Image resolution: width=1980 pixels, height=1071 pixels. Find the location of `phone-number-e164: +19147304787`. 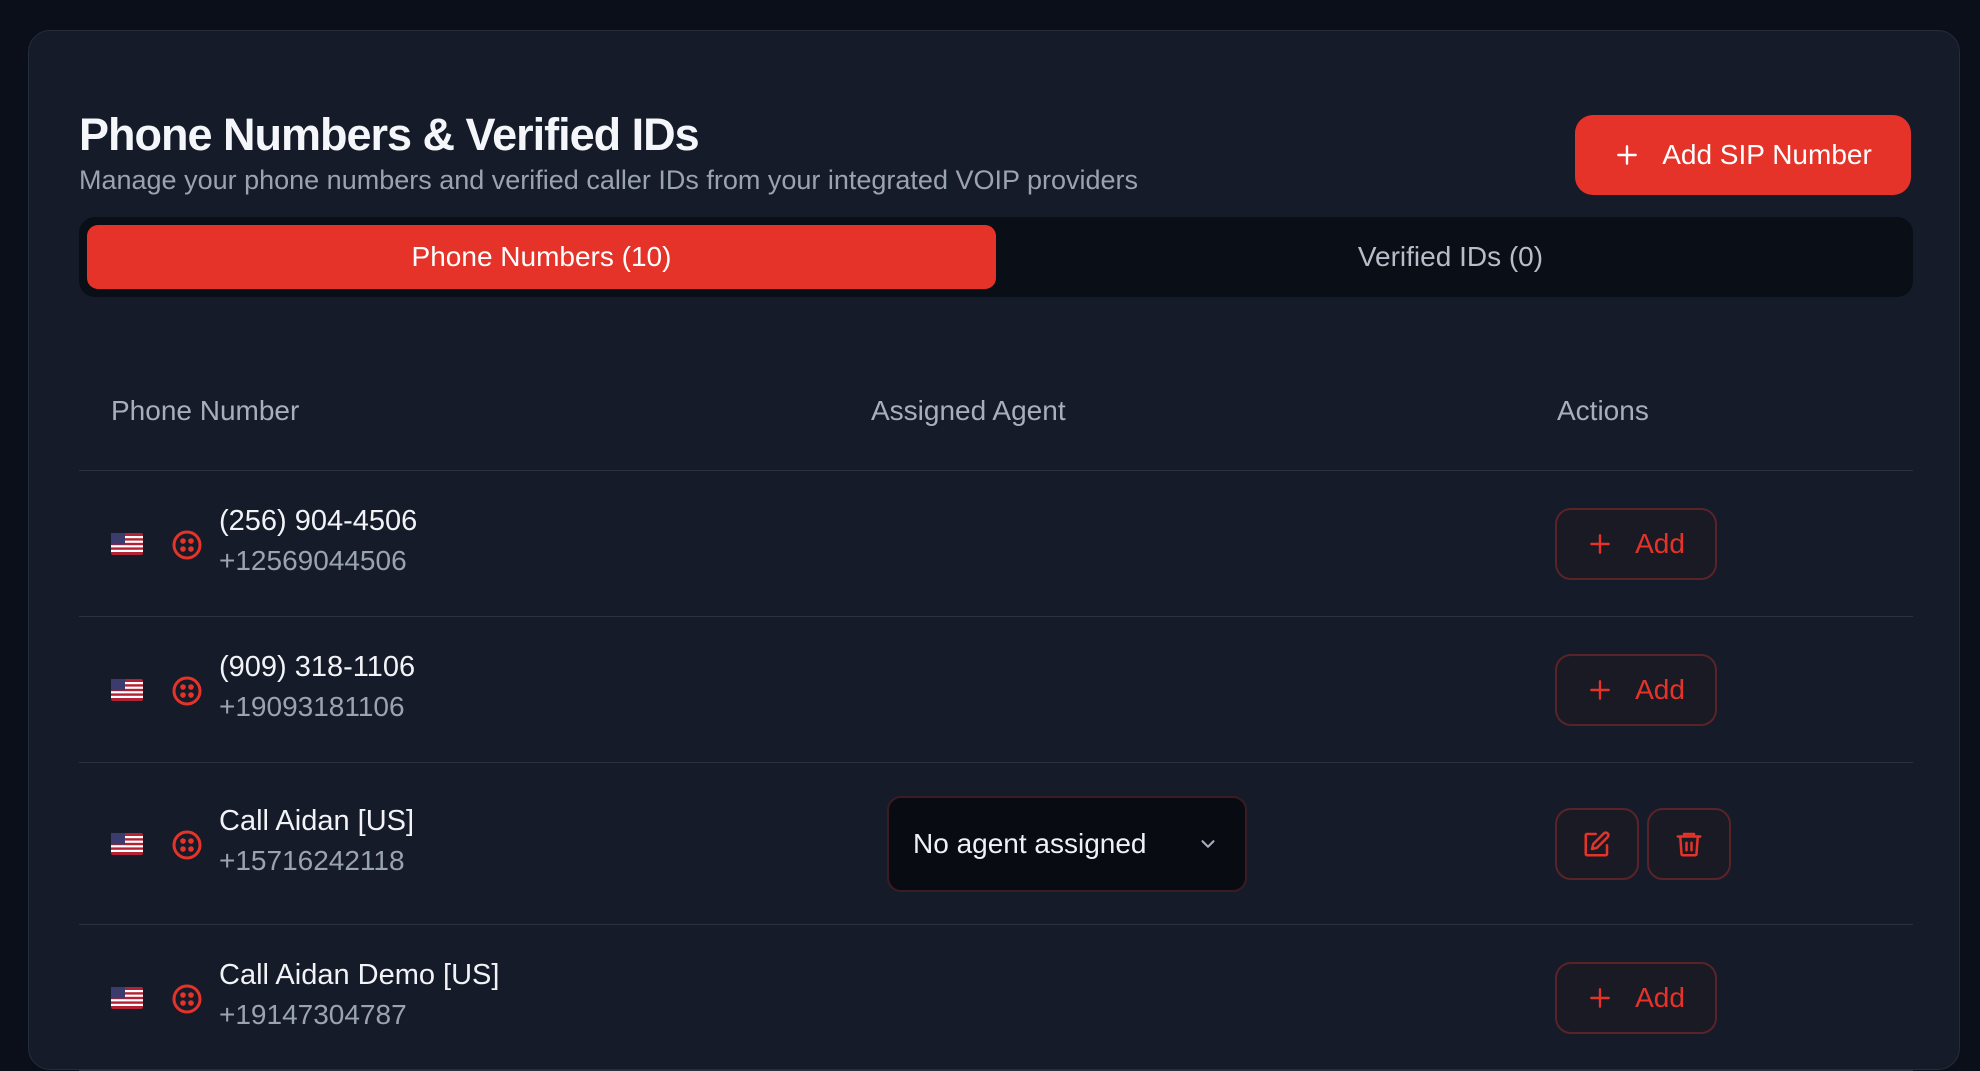

phone-number-e164: +19147304787 is located at coordinates (313, 1014).